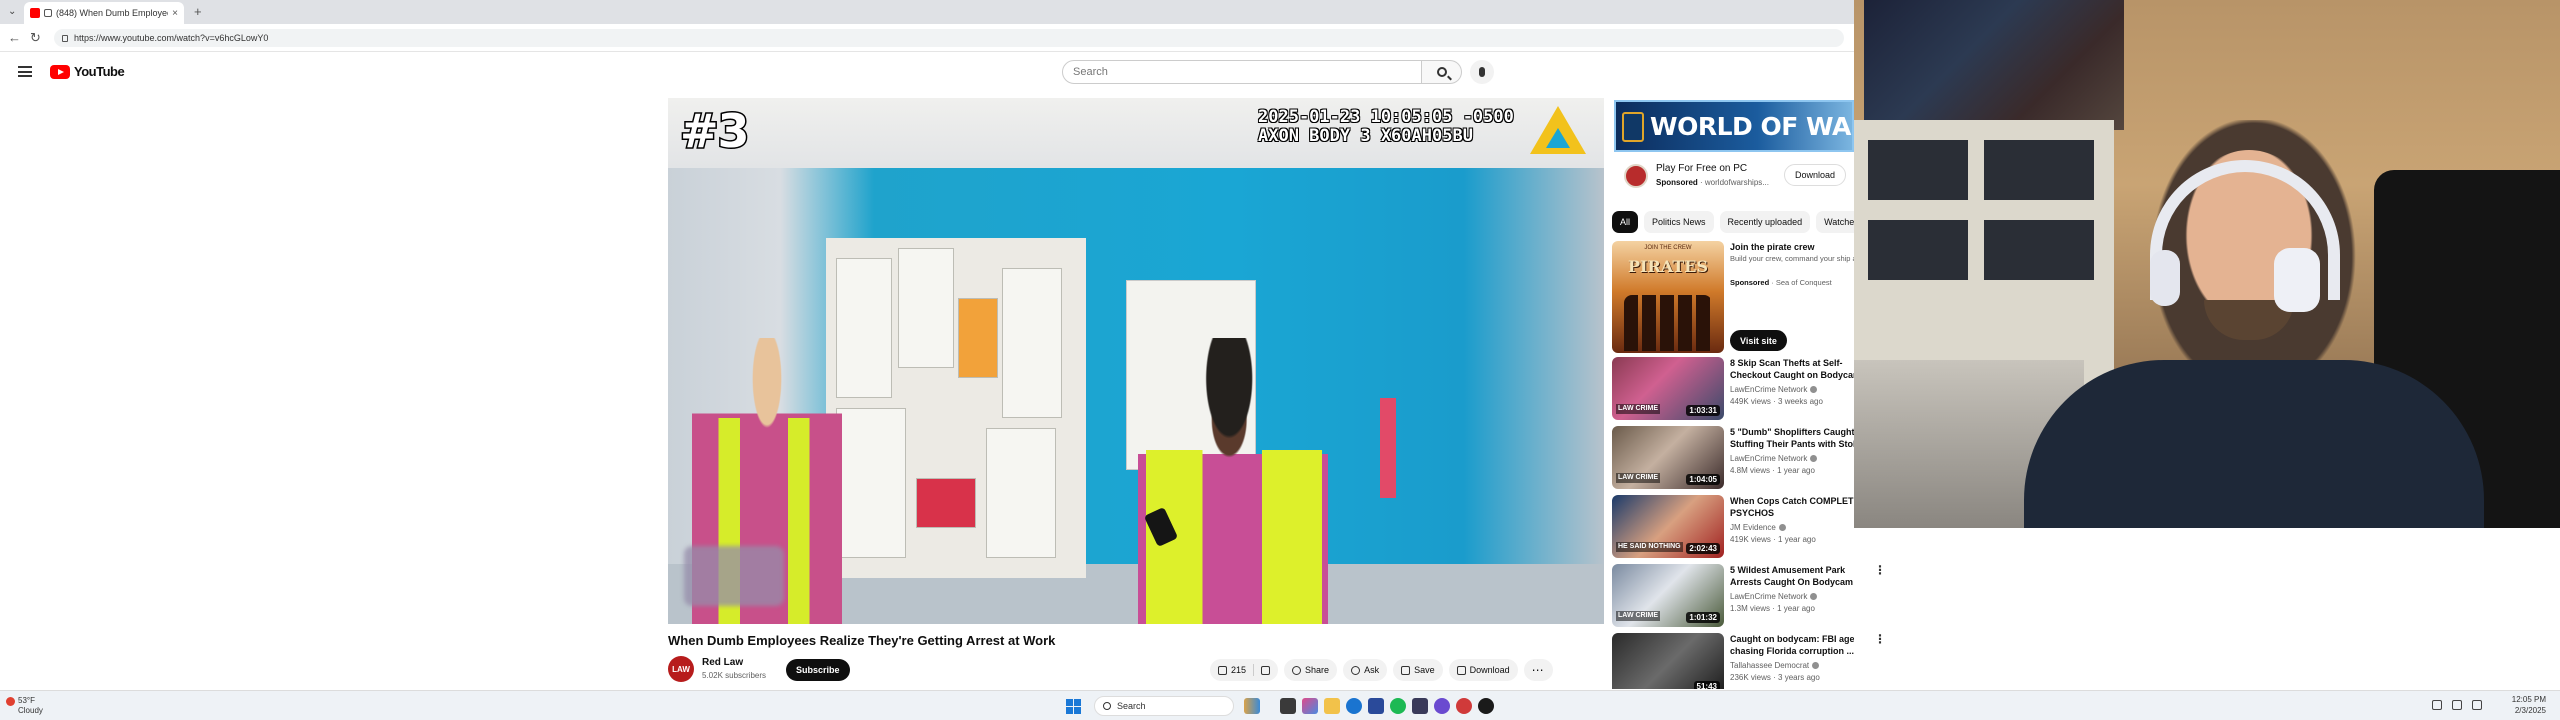 The height and width of the screenshot is (720, 2560). What do you see at coordinates (722, 662) in the screenshot?
I see `channel-name: Red Law` at bounding box center [722, 662].